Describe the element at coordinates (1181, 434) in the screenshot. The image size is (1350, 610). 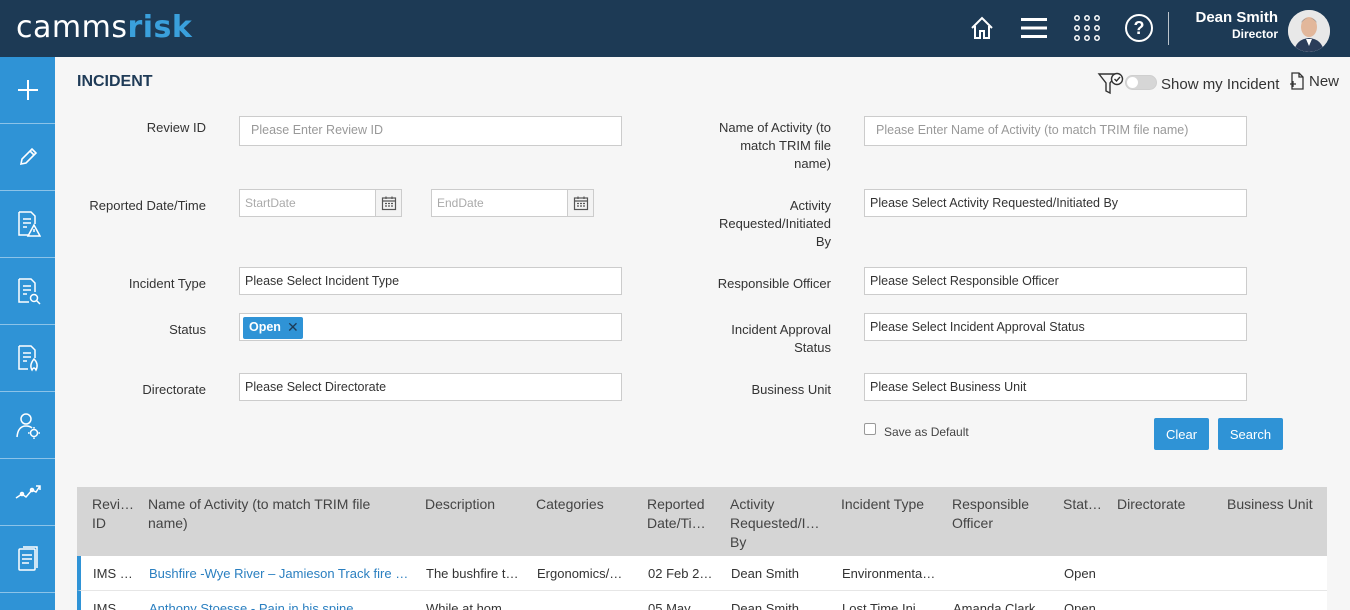
I see `clear-button: Clear` at that location.